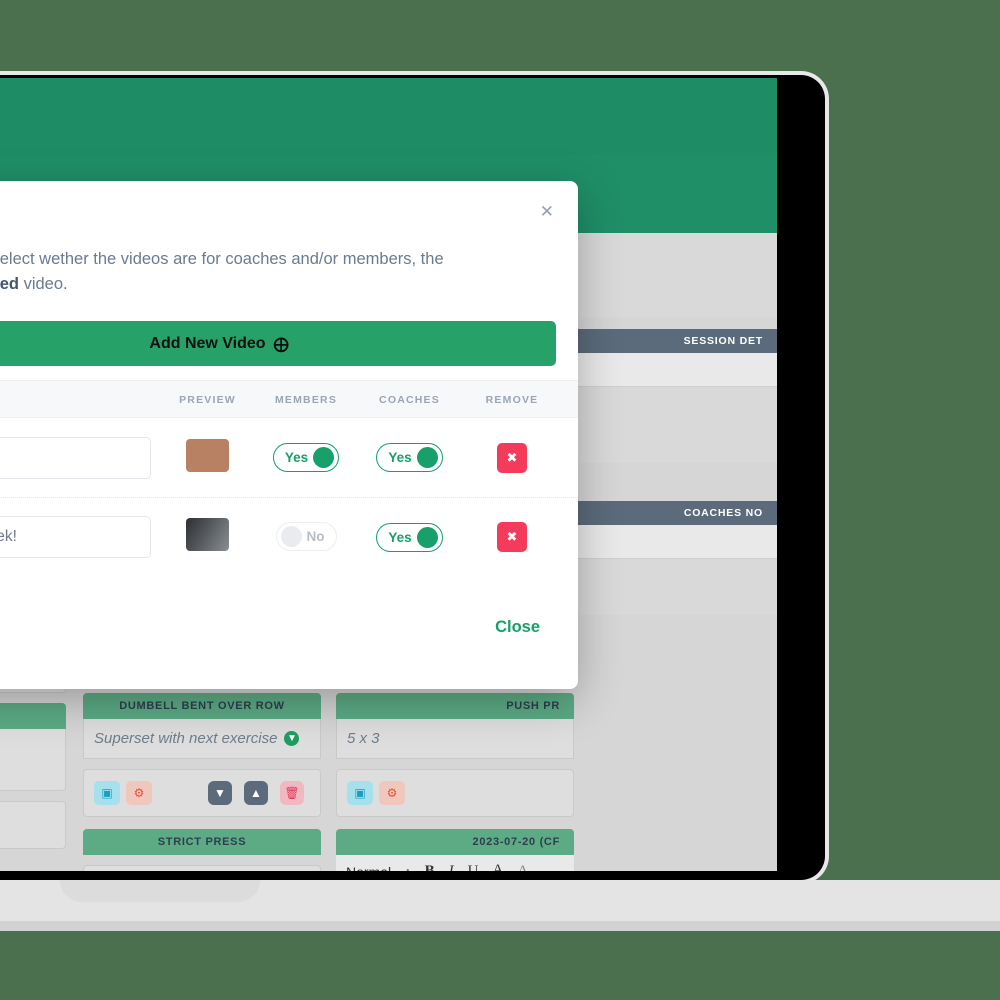 The height and width of the screenshot is (1000, 1000). What do you see at coordinates (455, 739) in the screenshot?
I see `exercise-card-note: 5 x 3` at bounding box center [455, 739].